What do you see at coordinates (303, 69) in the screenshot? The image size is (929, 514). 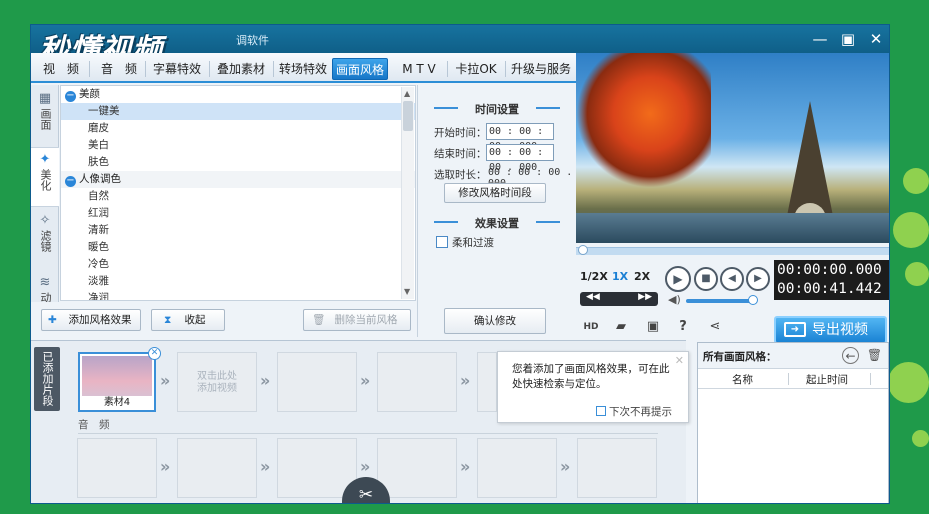 I see `tab-transition: 转场特效` at bounding box center [303, 69].